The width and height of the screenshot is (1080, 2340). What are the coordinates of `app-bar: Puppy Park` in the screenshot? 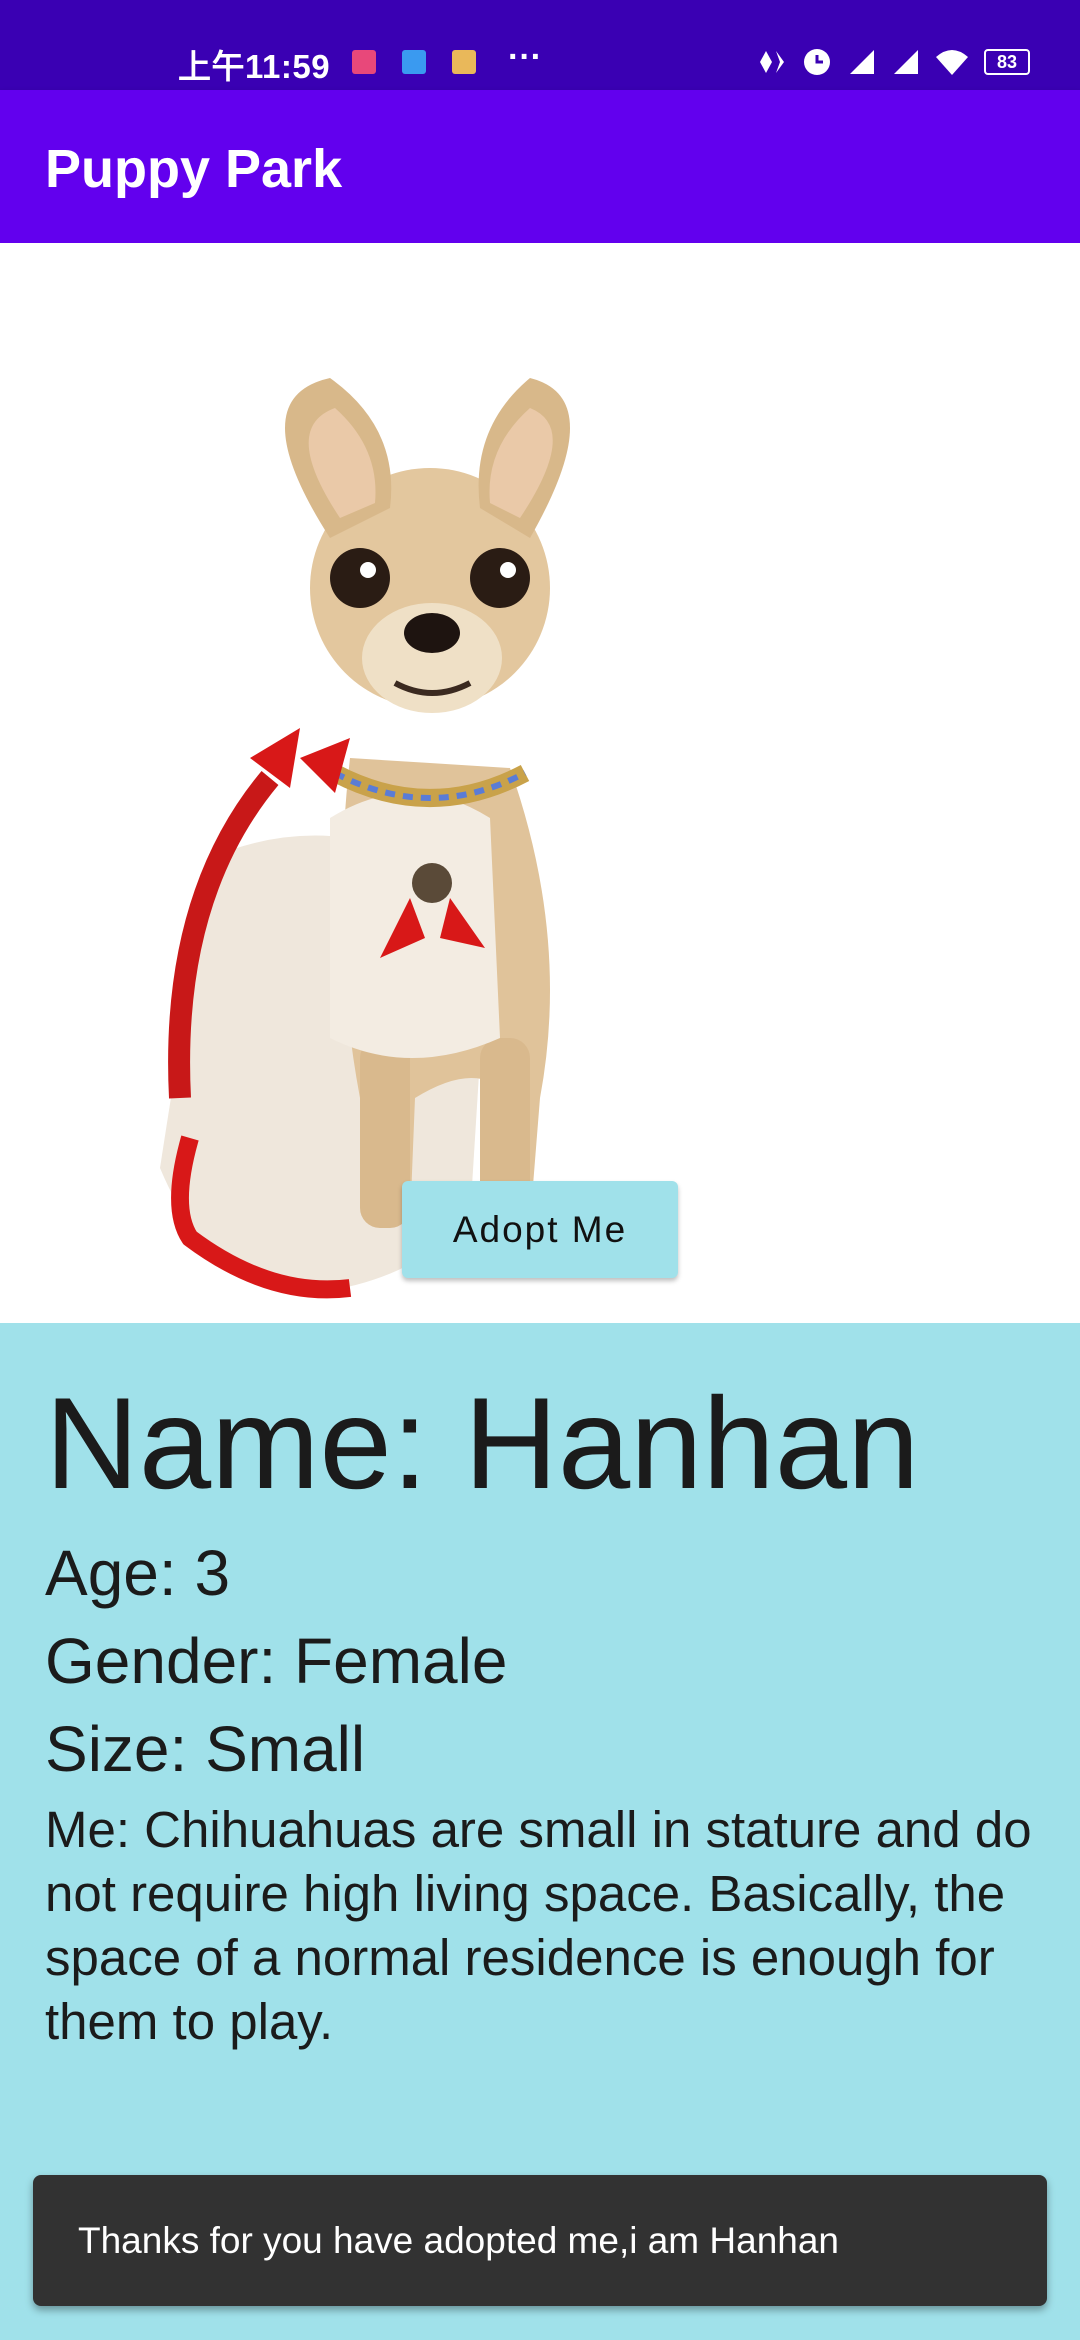 It's located at (540, 166).